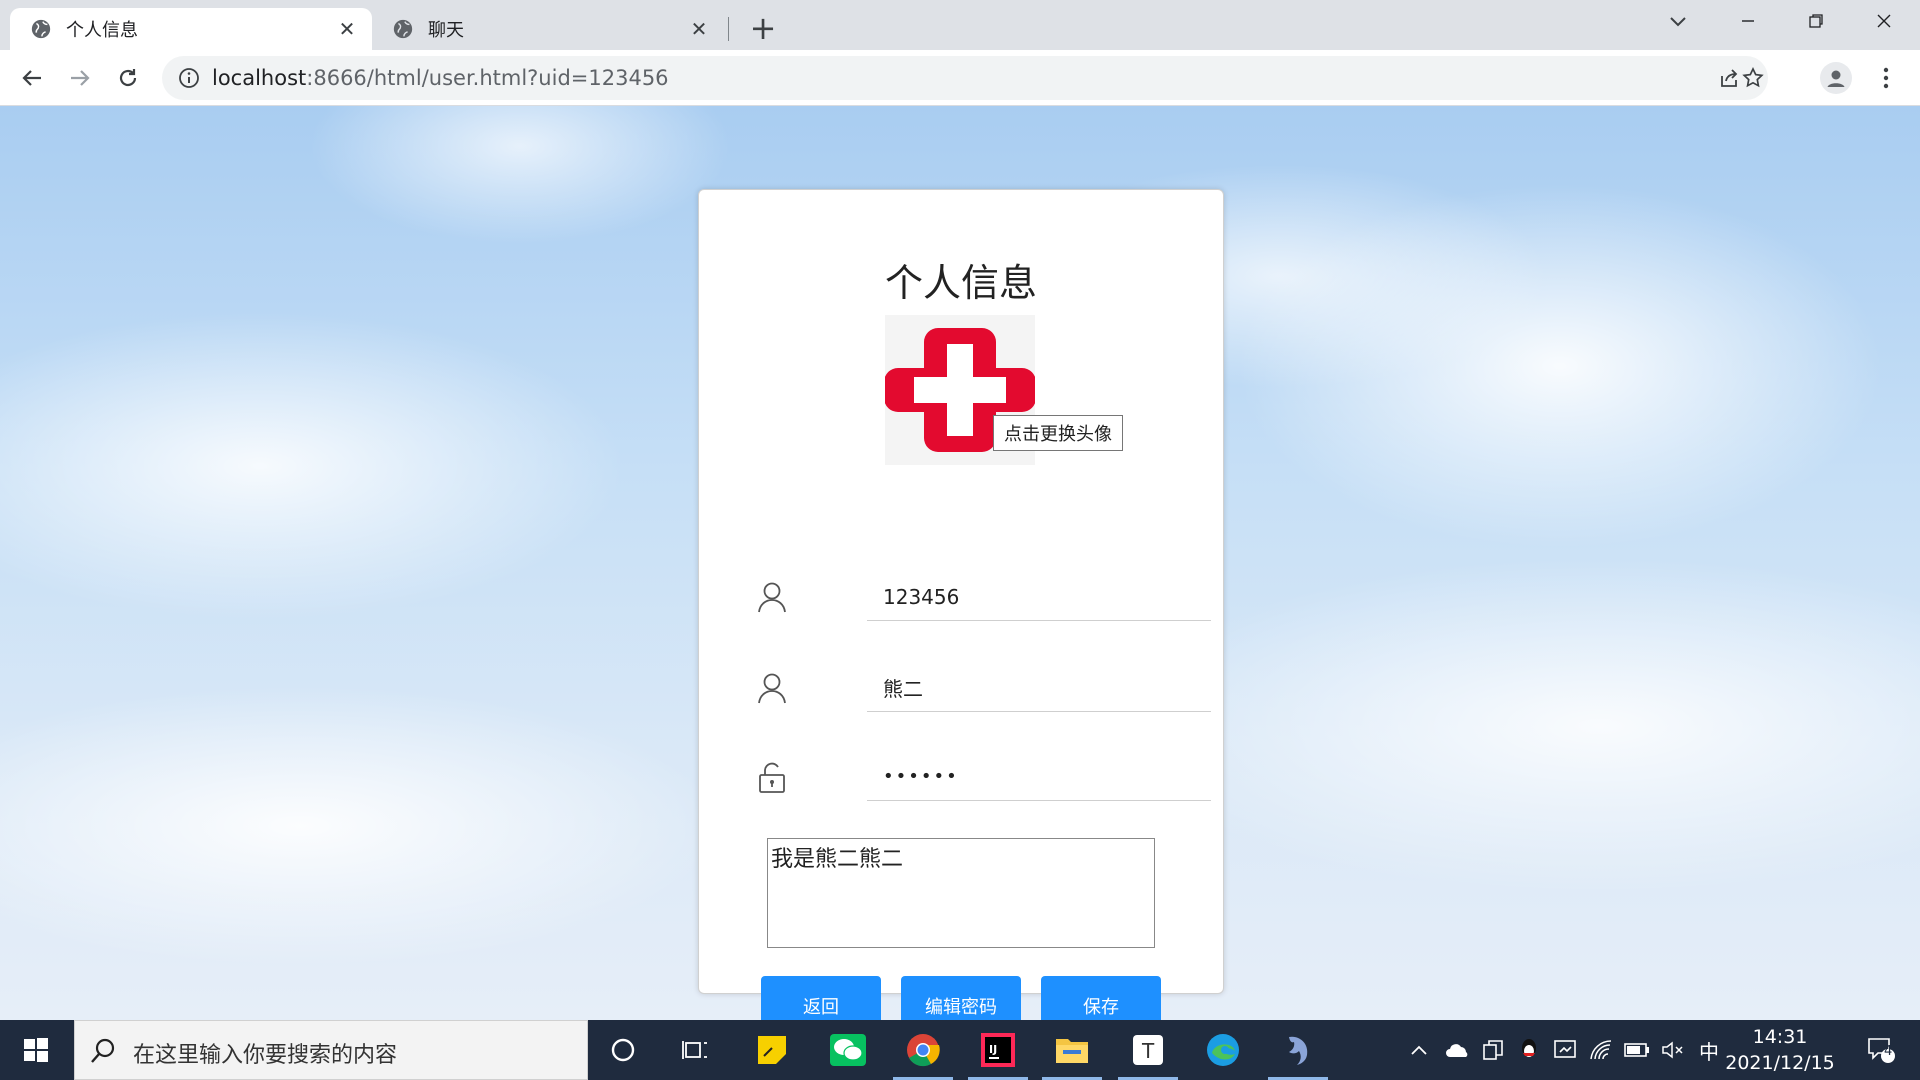  I want to click on volume-muted-icon, so click(1673, 1050).